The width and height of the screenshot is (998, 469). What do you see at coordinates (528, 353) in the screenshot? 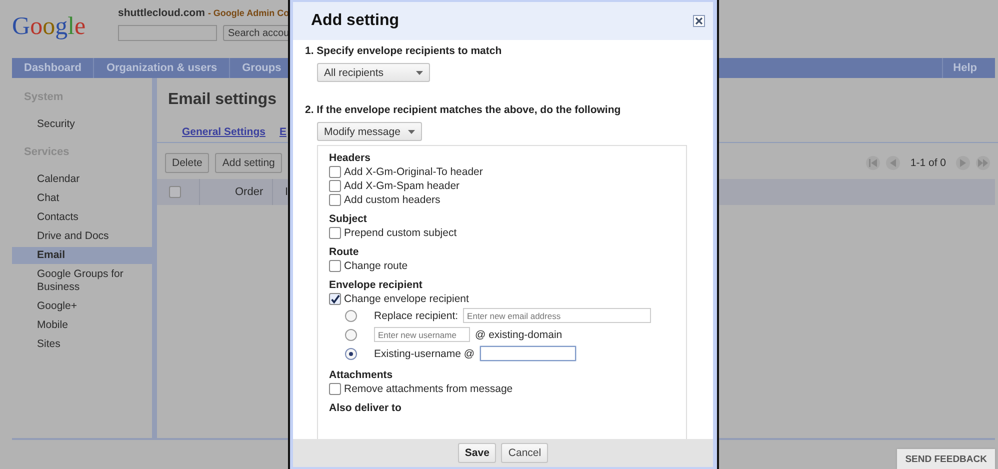
I see `input-field` at bounding box center [528, 353].